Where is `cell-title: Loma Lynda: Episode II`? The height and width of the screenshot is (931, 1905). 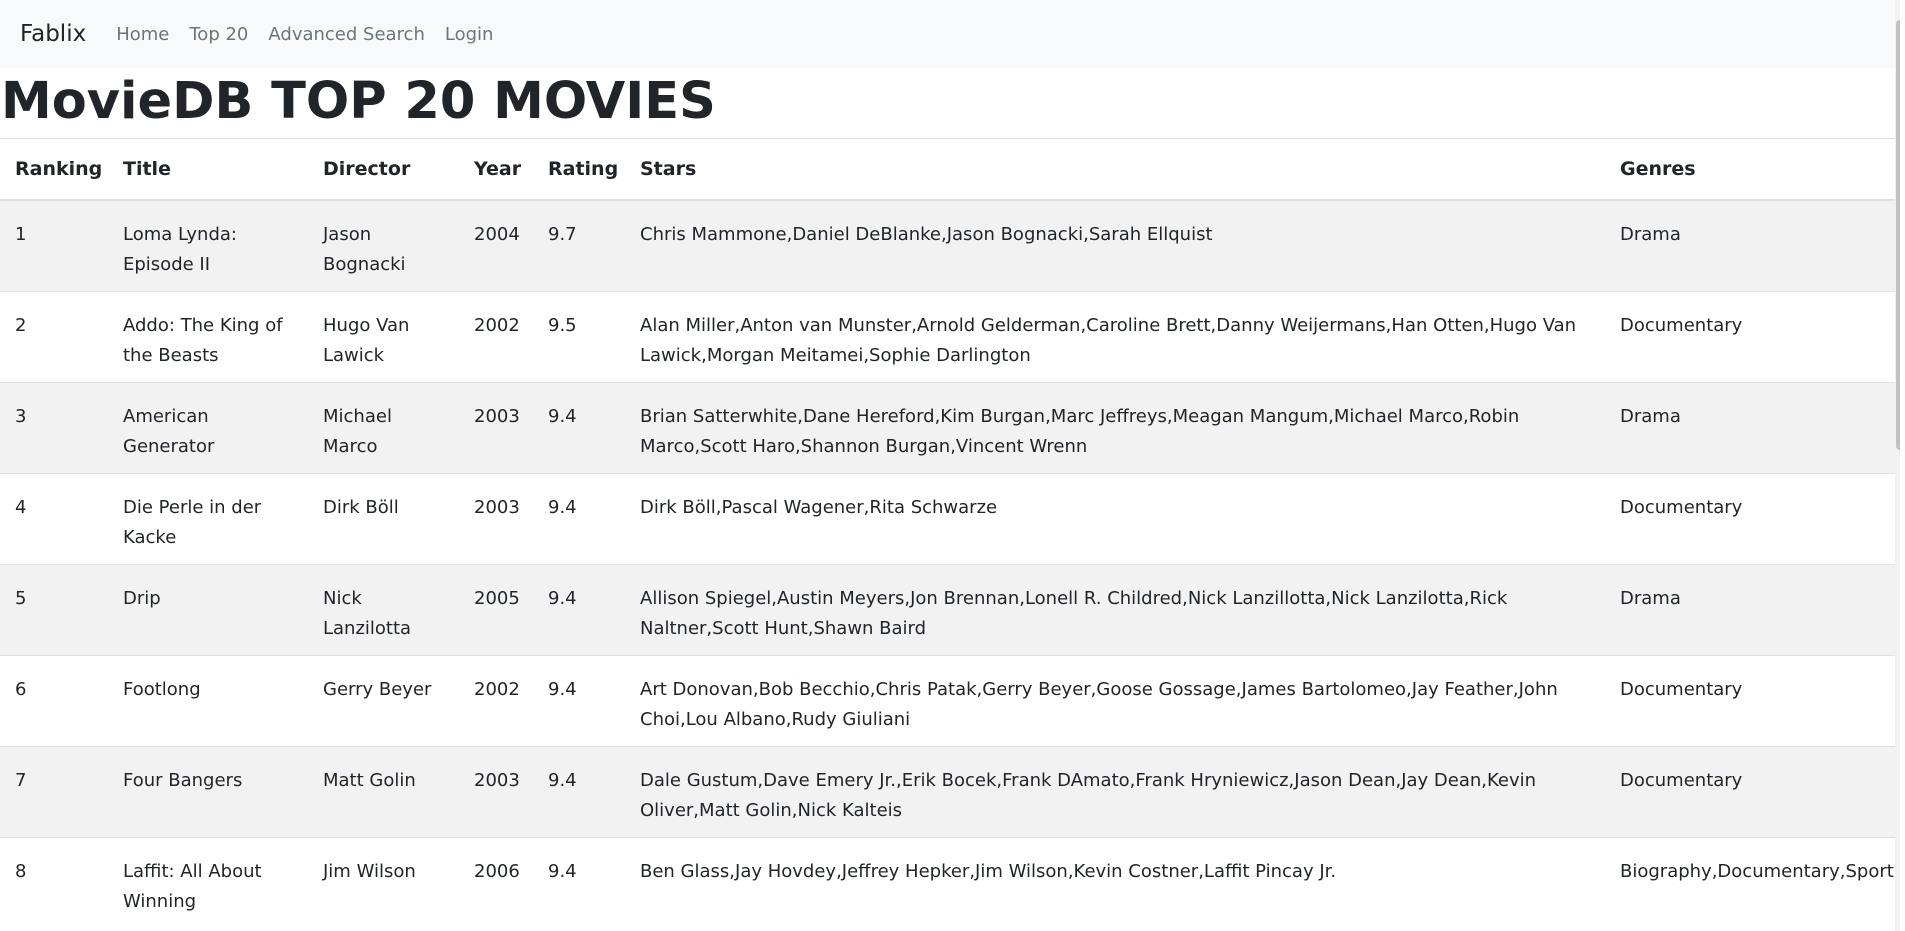 cell-title: Loma Lynda: Episode II is located at coordinates (208, 245).